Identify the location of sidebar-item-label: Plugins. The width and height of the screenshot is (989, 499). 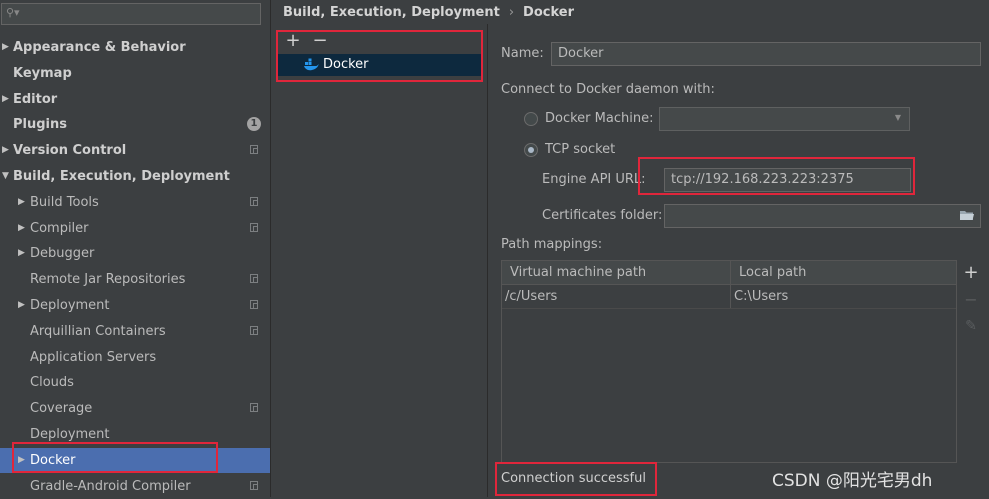
(40, 124).